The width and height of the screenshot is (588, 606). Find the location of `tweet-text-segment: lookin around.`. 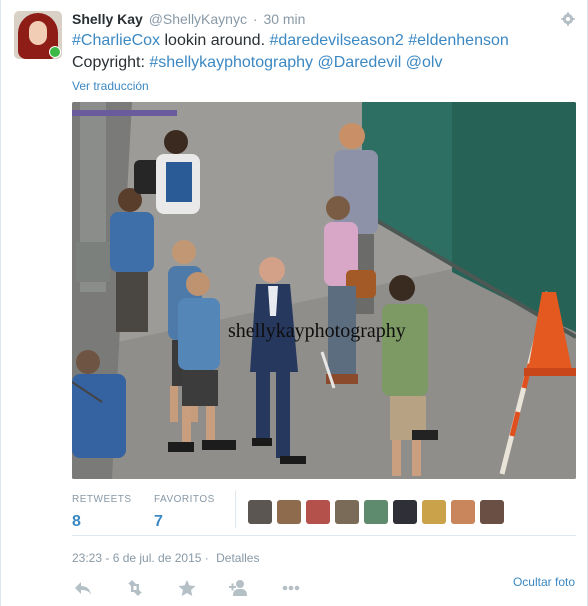

tweet-text-segment: lookin around. is located at coordinates (215, 40).